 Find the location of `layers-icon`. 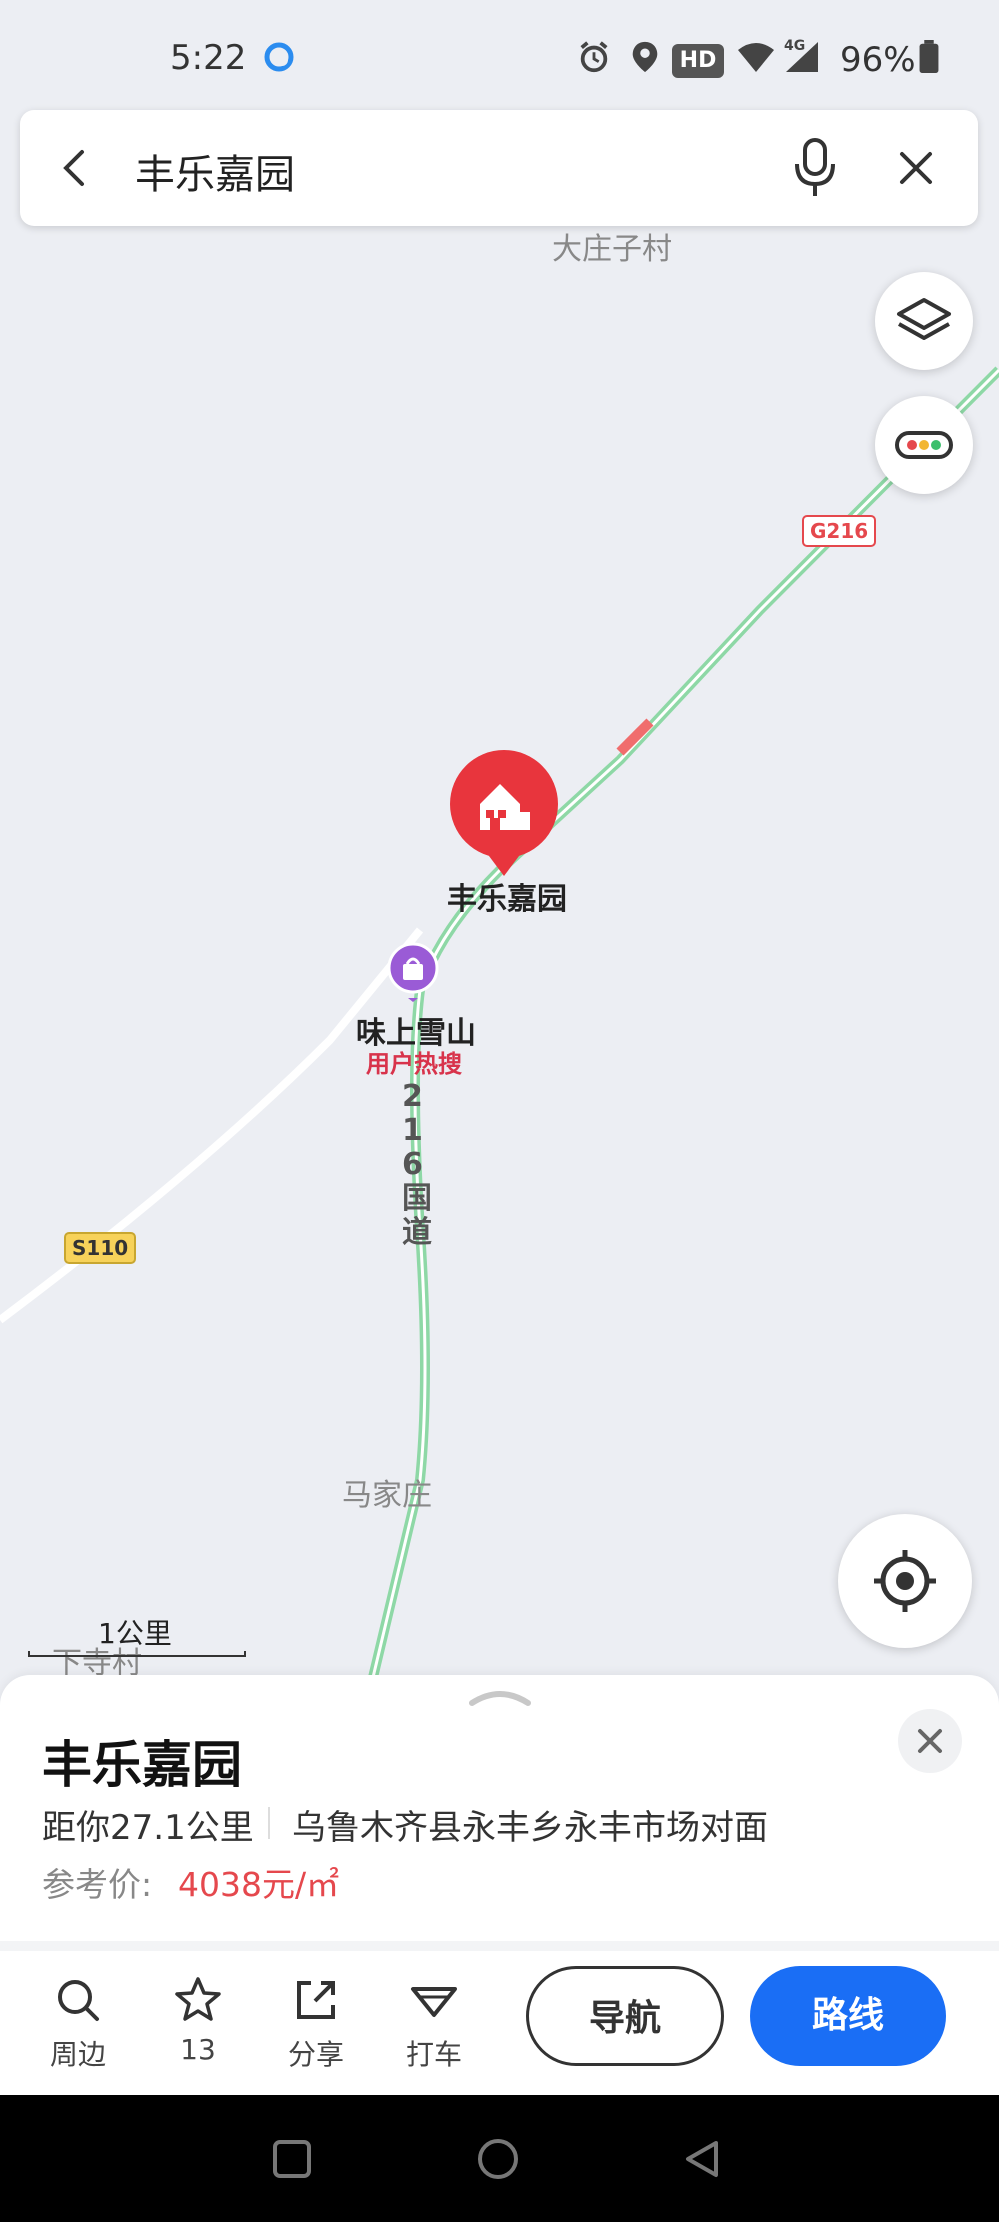

layers-icon is located at coordinates (924, 319).